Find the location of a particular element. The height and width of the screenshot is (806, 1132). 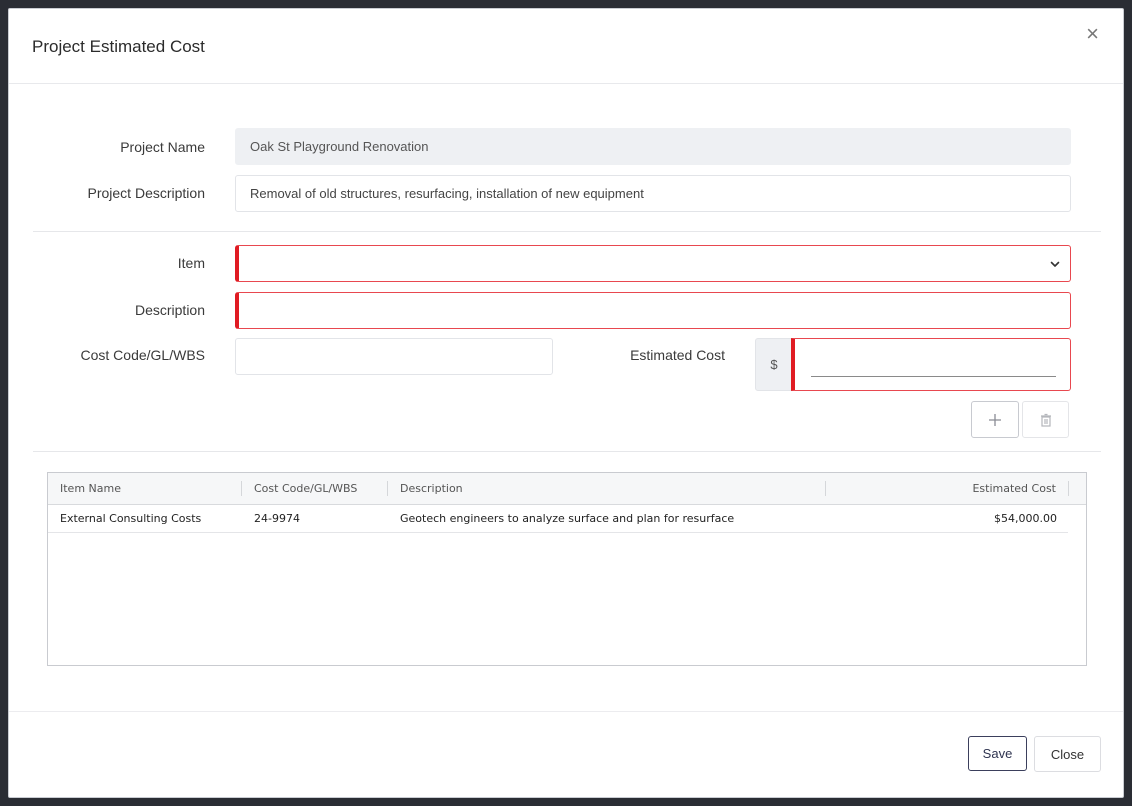

project-description-label: Project Description is located at coordinates (146, 193).